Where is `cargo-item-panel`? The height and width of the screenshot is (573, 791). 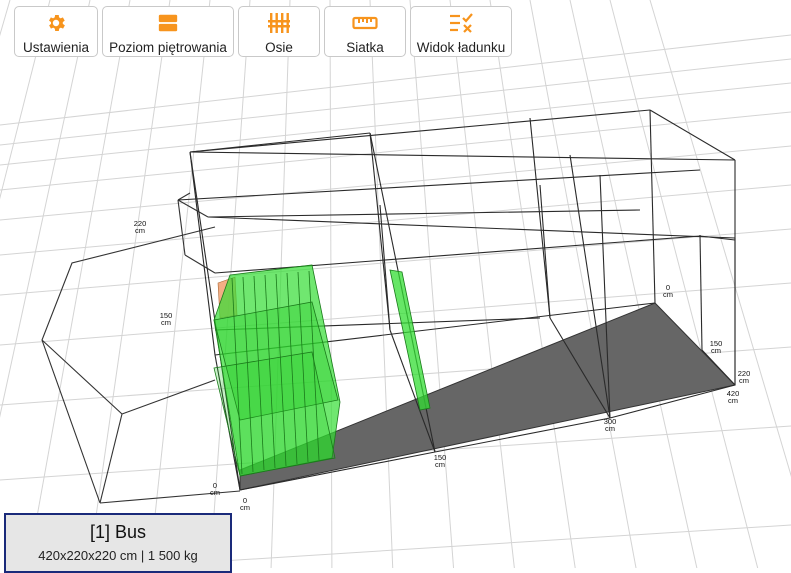
cargo-item-panel is located at coordinates (410, 340).